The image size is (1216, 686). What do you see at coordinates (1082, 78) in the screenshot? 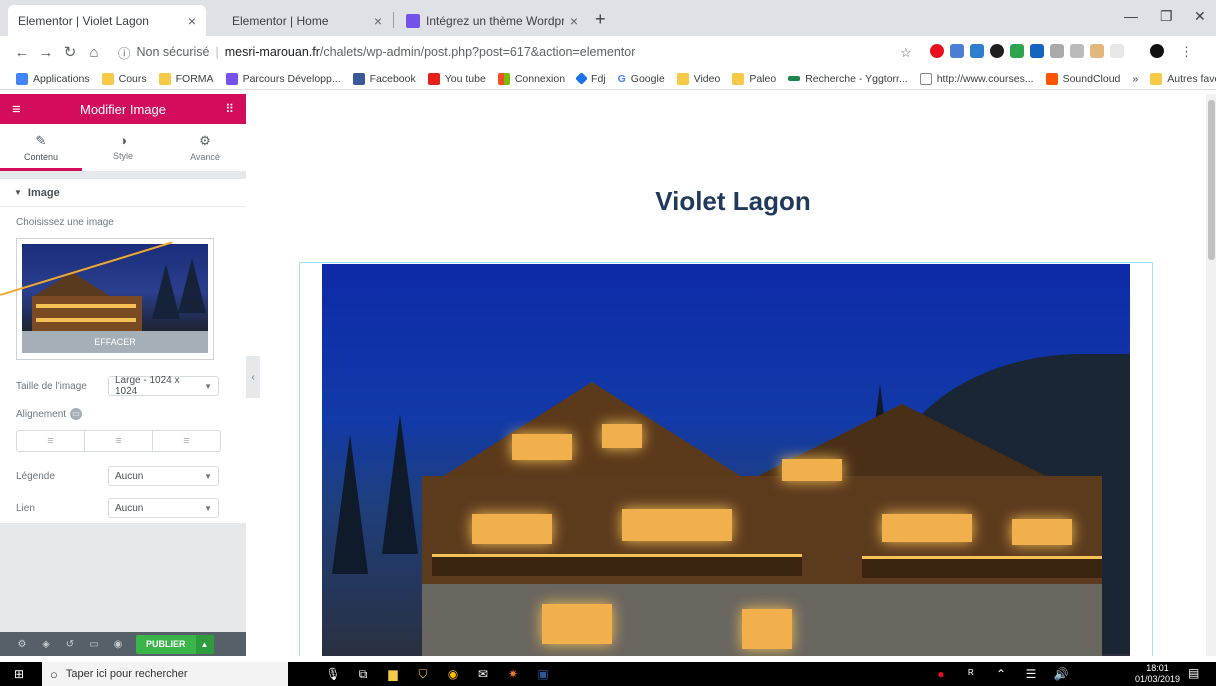
I see `bookmark-soundcloud: SoundCloud` at bounding box center [1082, 78].